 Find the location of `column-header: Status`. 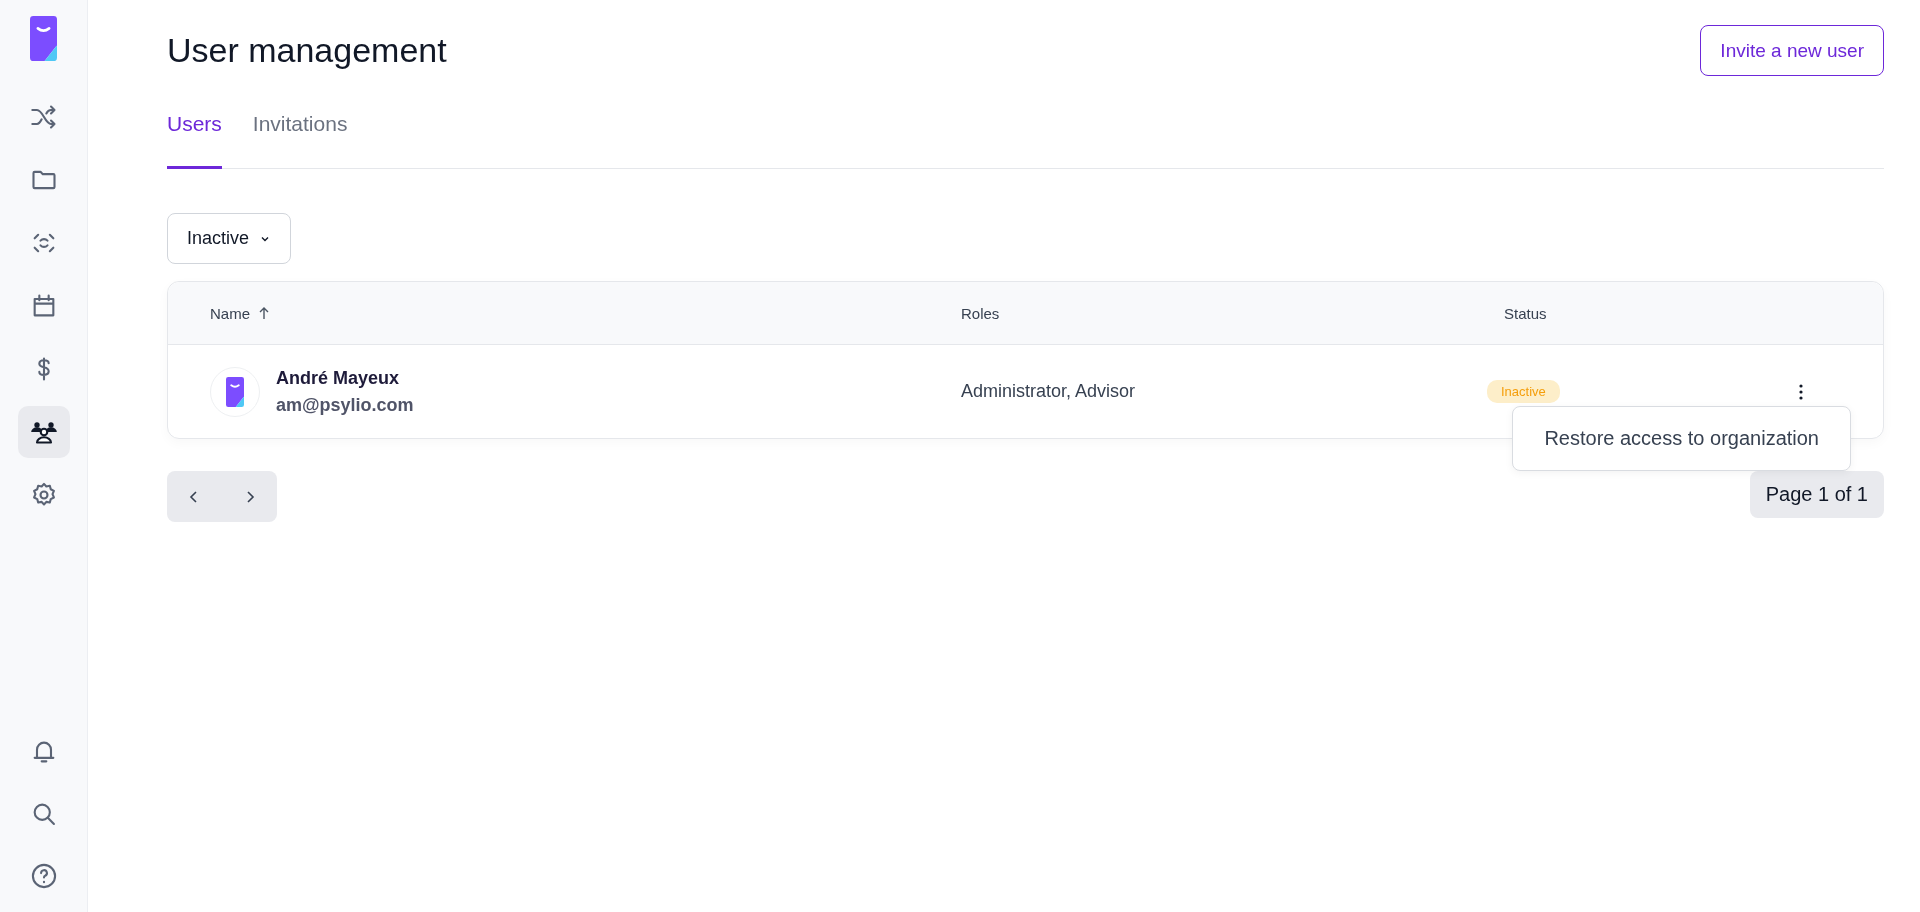

column-header: Status is located at coordinates (1525, 313).